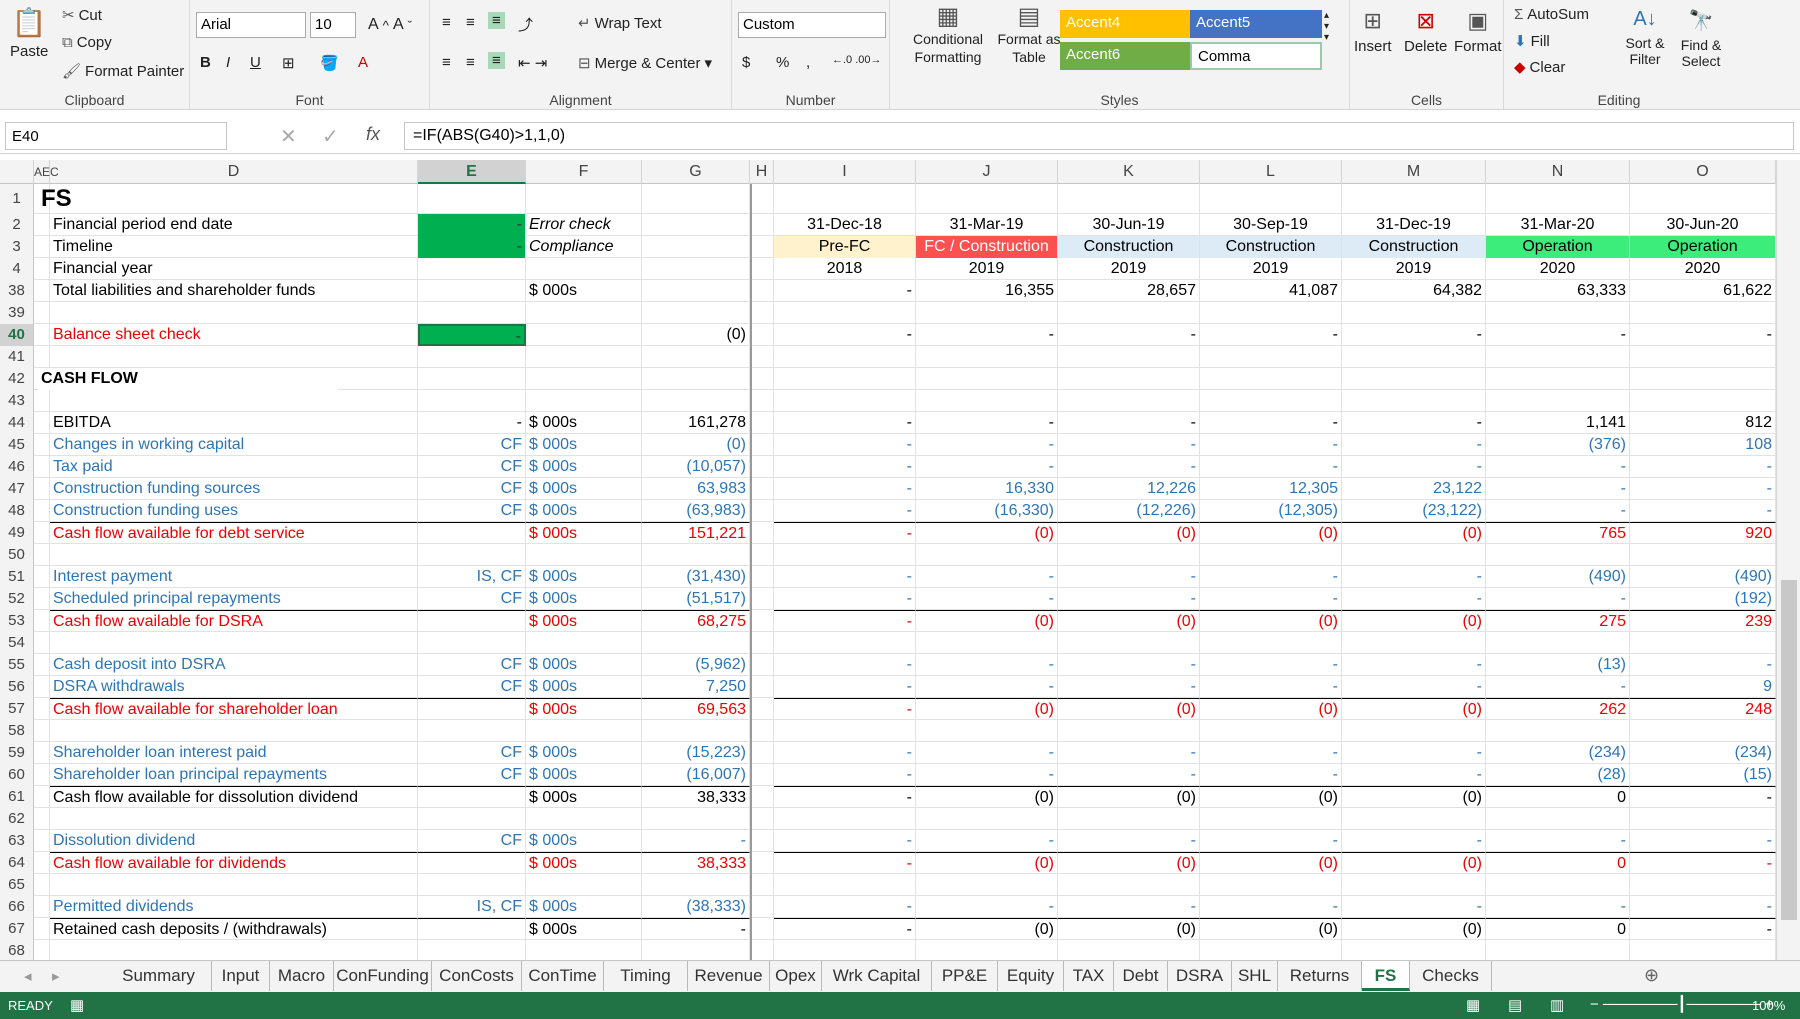 The image size is (1800, 1019). Describe the element at coordinates (17, 467) in the screenshot. I see `row-number: 46` at that location.